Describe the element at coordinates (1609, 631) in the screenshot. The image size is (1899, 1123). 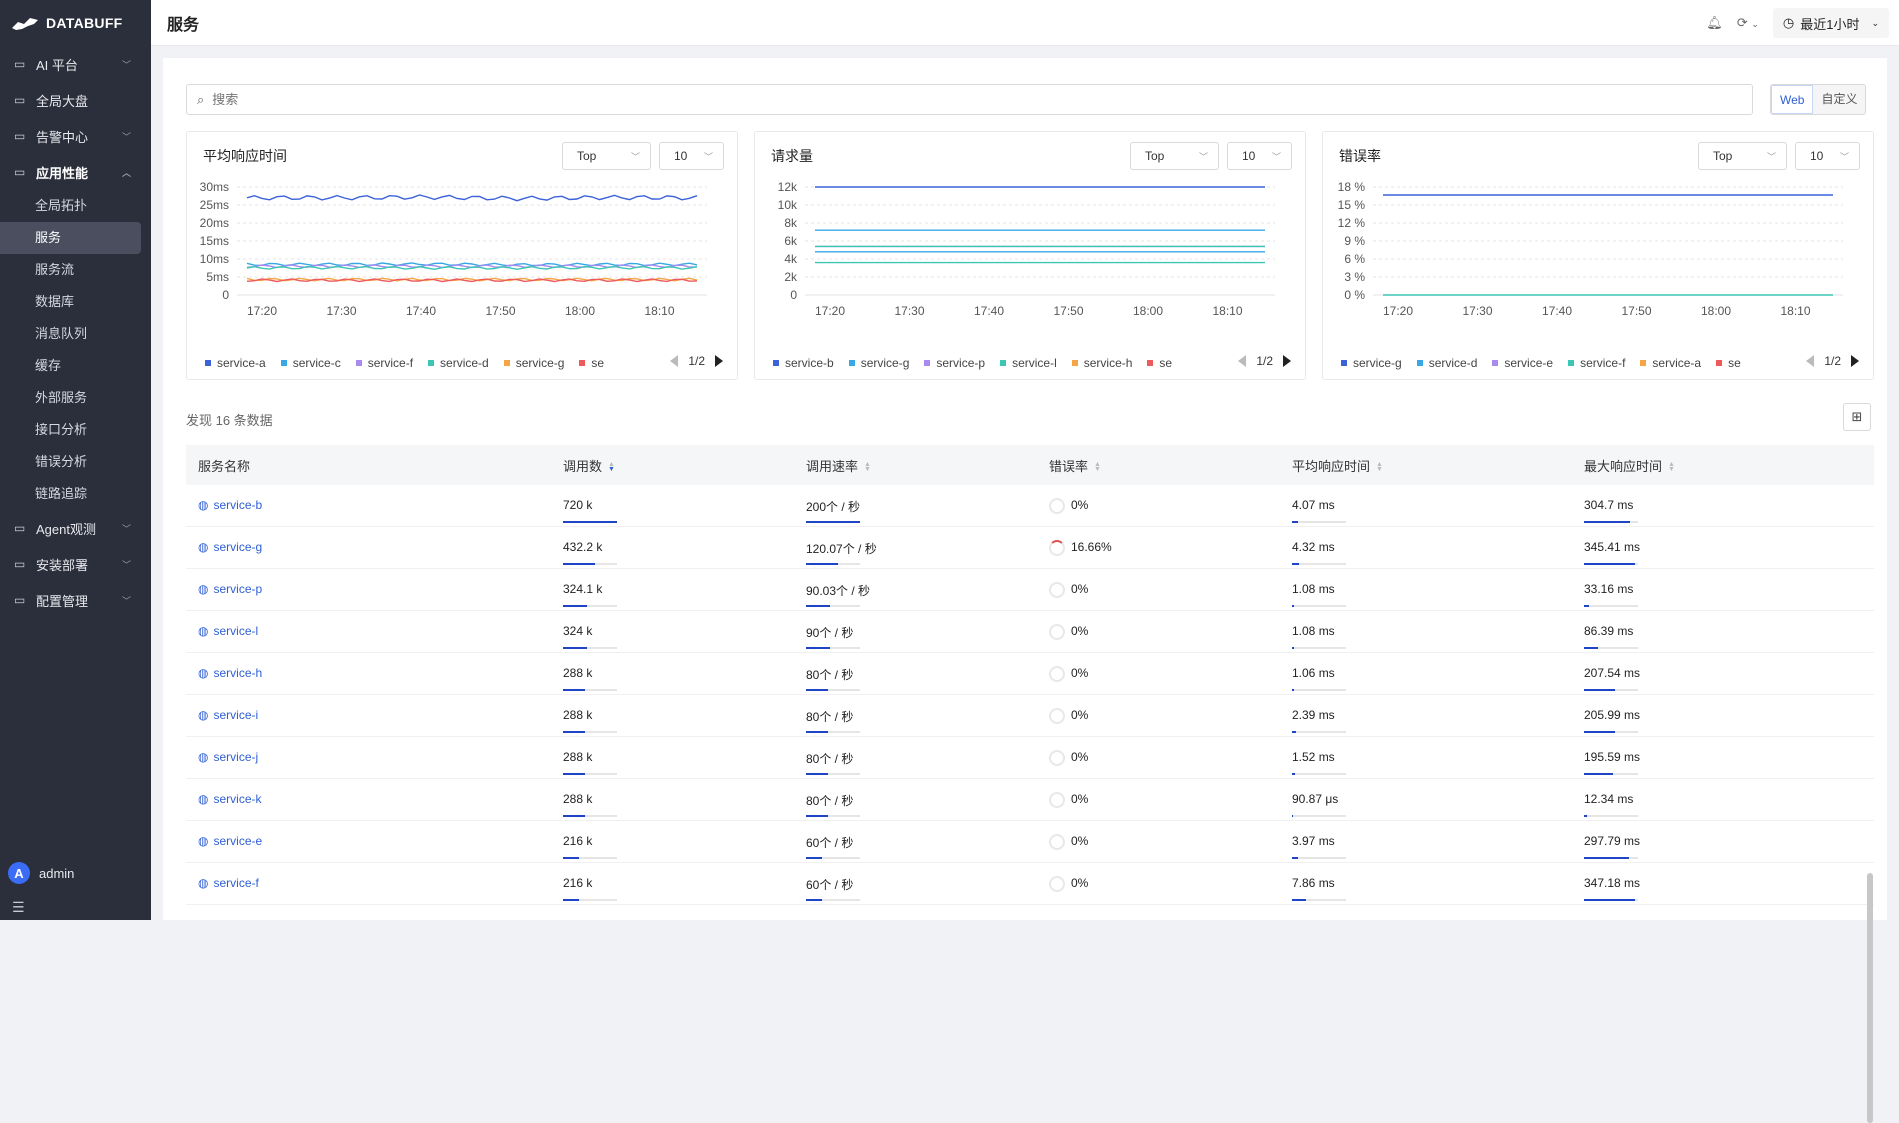
I see `cell-value: 86.39 ms` at that location.